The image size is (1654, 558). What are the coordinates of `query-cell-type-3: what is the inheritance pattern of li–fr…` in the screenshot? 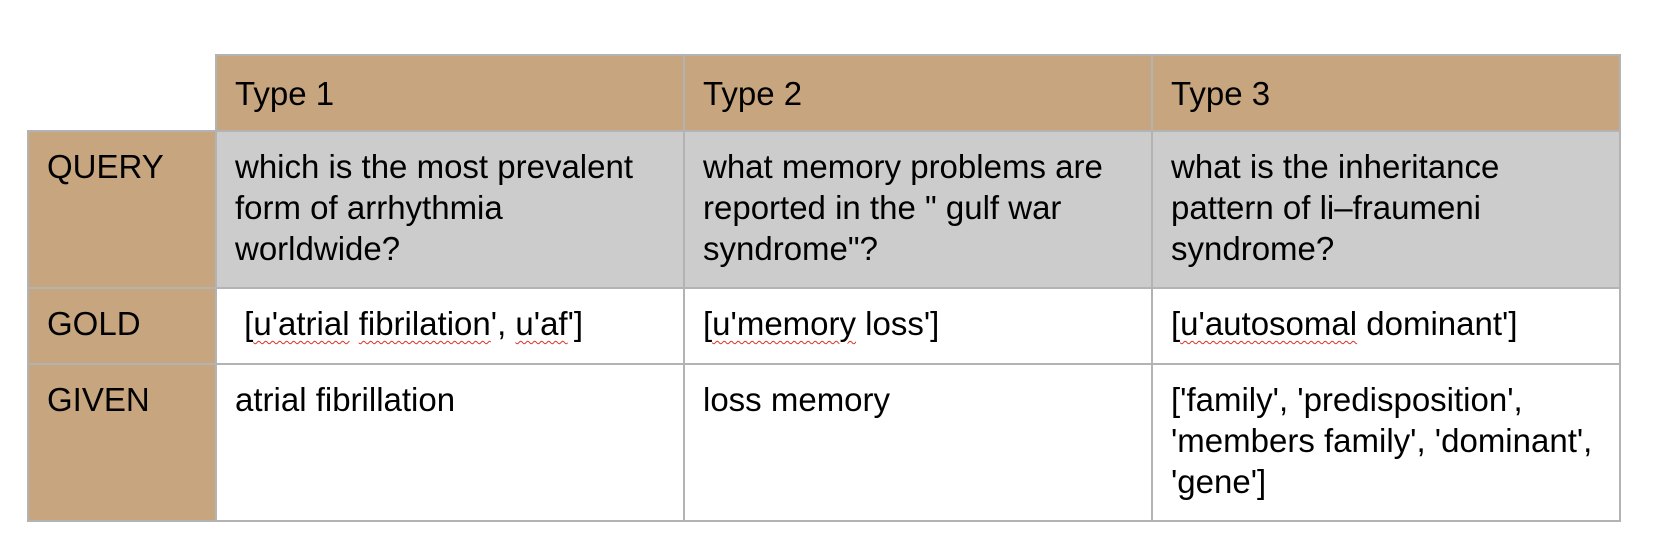 It's located at (1386, 209).